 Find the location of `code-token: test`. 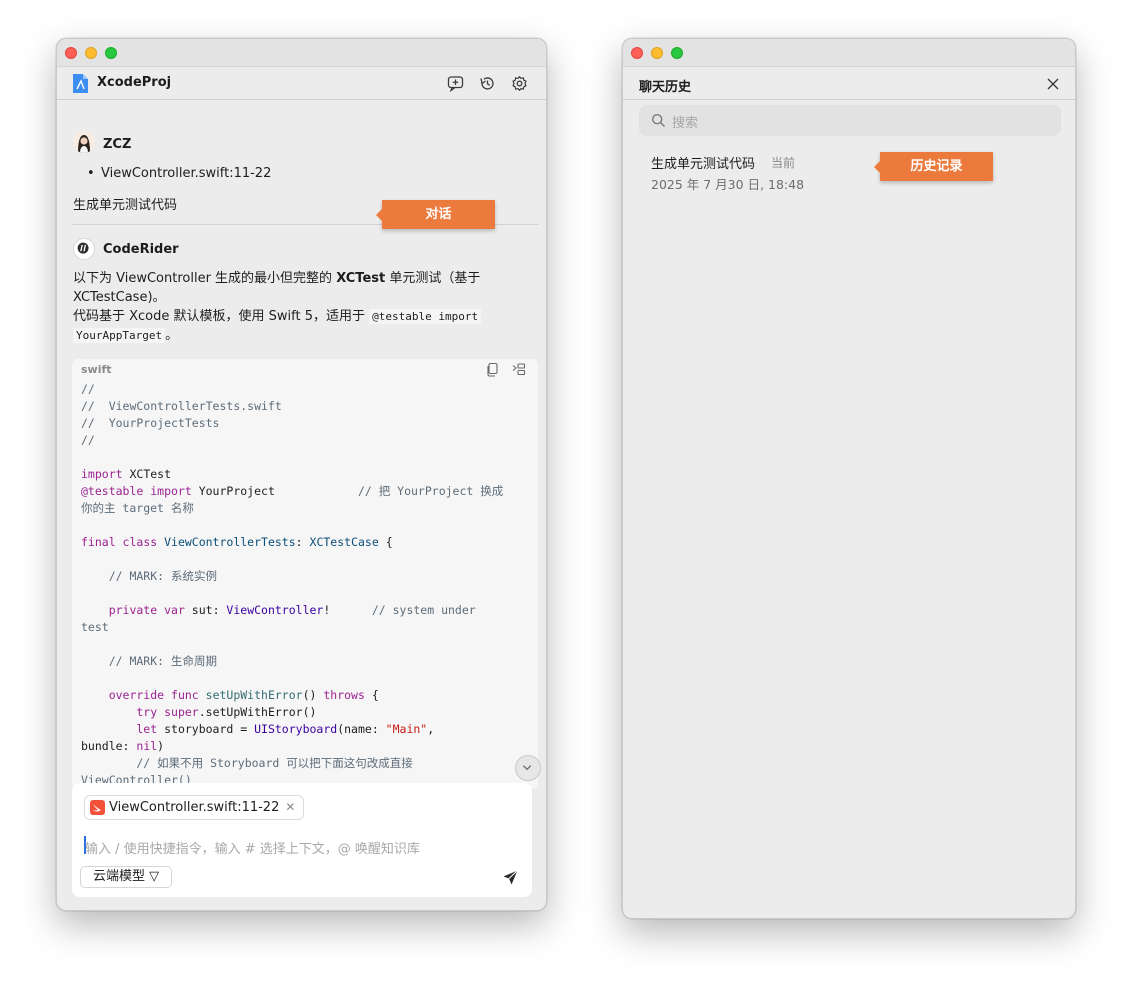

code-token: test is located at coordinates (95, 627).